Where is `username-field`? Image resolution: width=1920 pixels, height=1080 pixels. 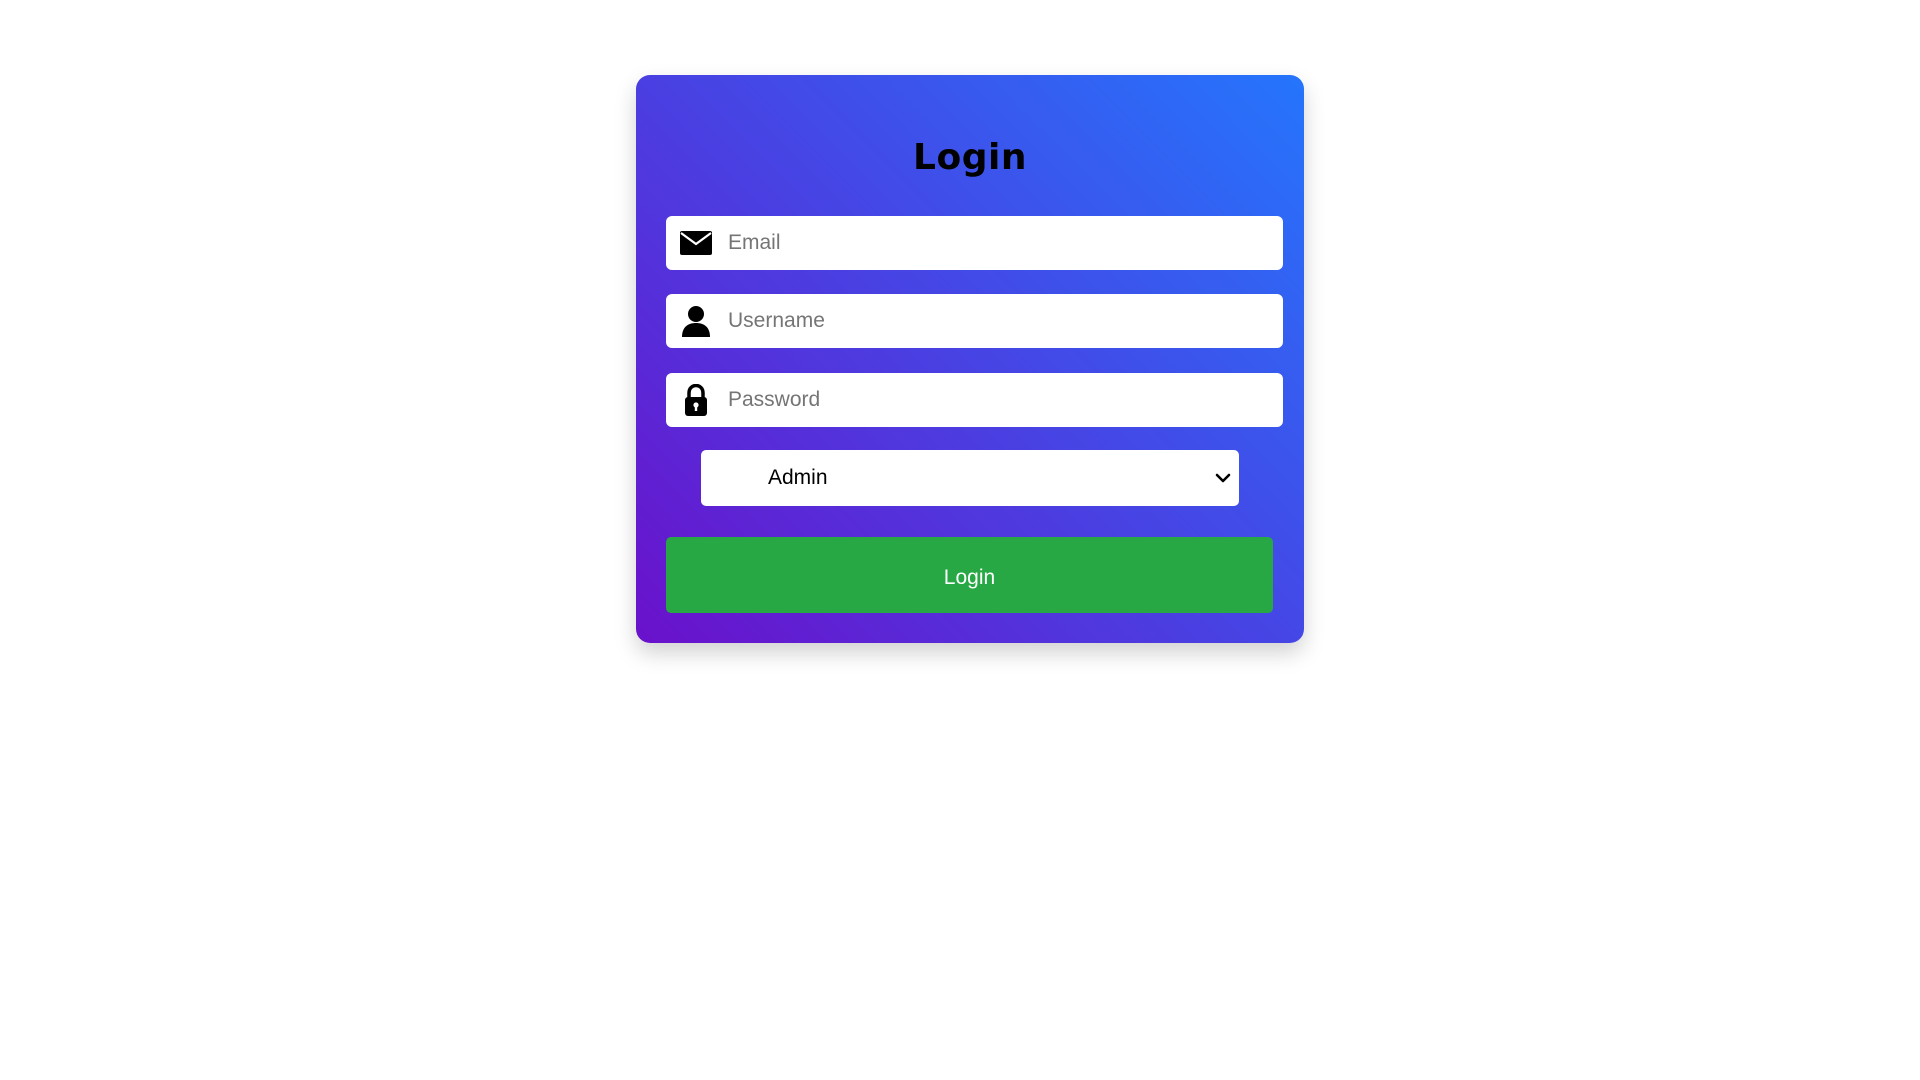 username-field is located at coordinates (974, 321).